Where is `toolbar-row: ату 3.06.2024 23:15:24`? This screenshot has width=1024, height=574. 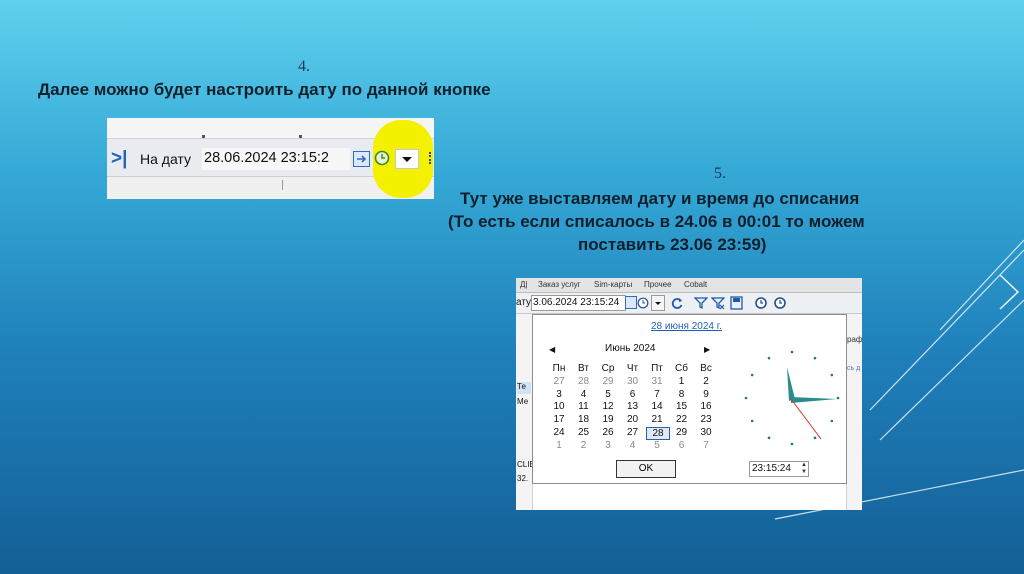 toolbar-row: ату 3.06.2024 23:15:24 is located at coordinates (689, 303).